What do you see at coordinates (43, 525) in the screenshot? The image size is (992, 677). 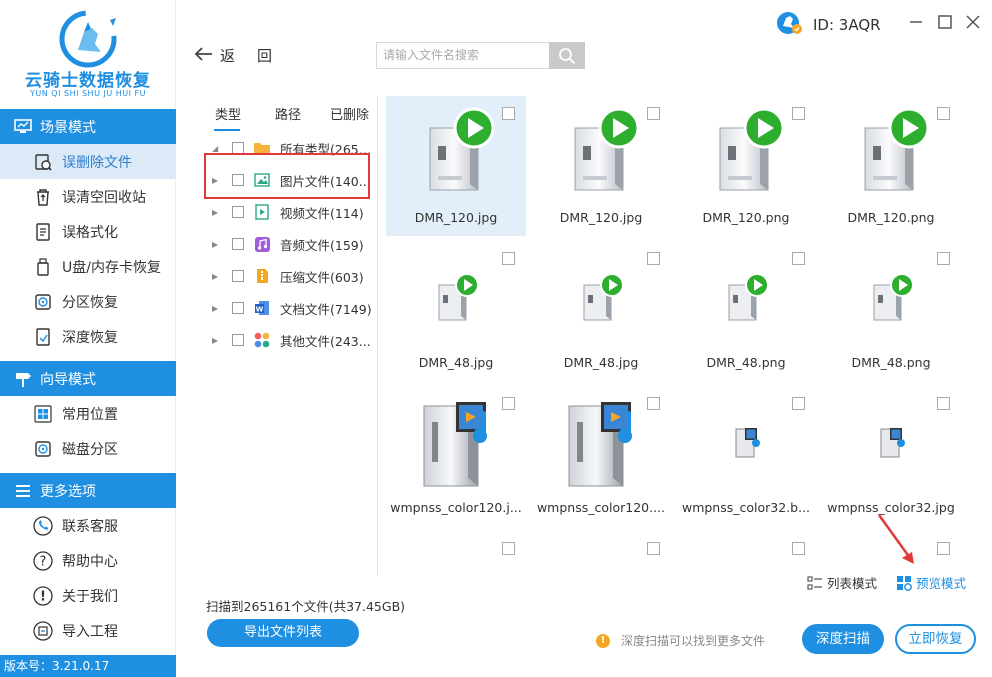 I see `phone-icon` at bounding box center [43, 525].